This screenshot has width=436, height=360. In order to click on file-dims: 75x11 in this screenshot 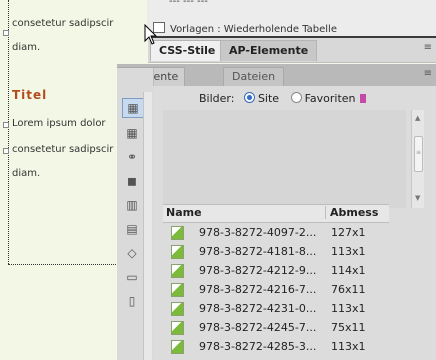, I will do `click(348, 327)`.